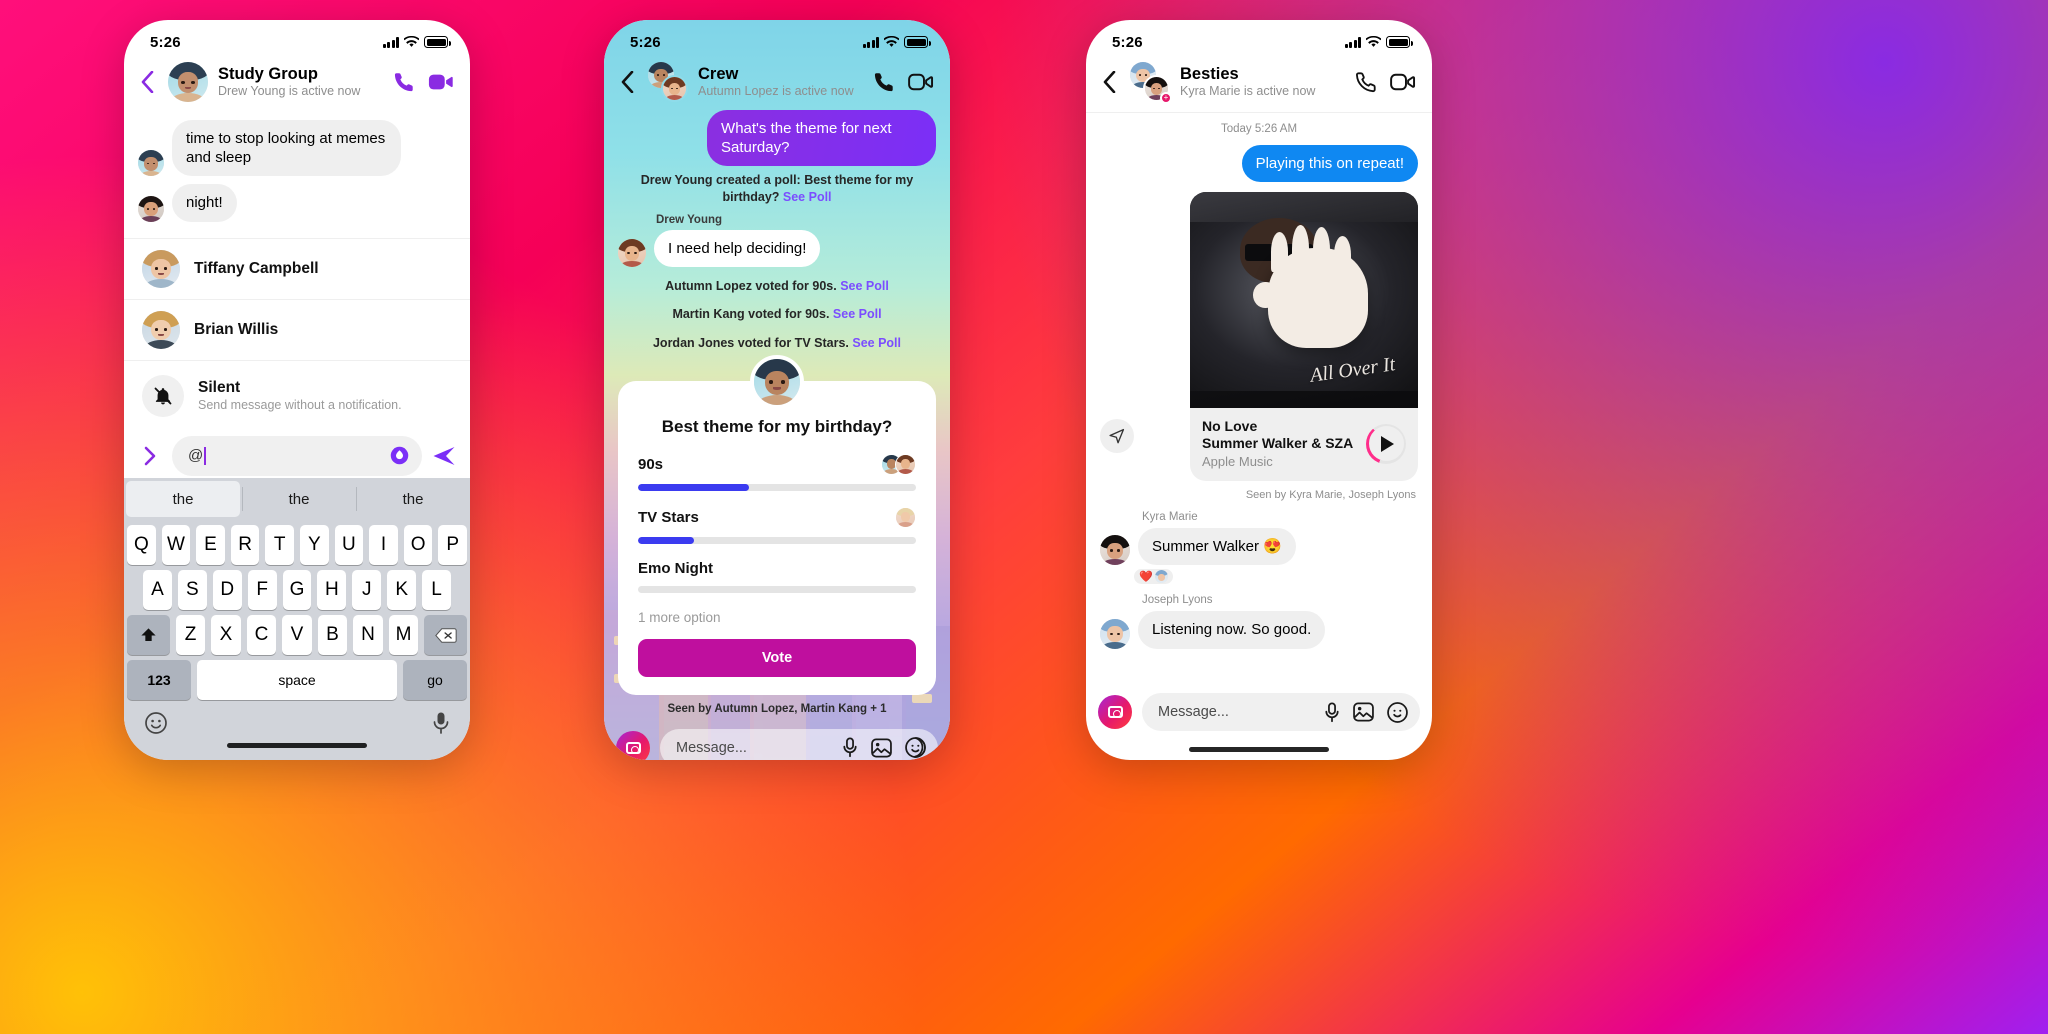 This screenshot has width=2048, height=1034. Describe the element at coordinates (1262, 81) in the screenshot. I see `header-names: Besties Kyra Marie is active now` at that location.